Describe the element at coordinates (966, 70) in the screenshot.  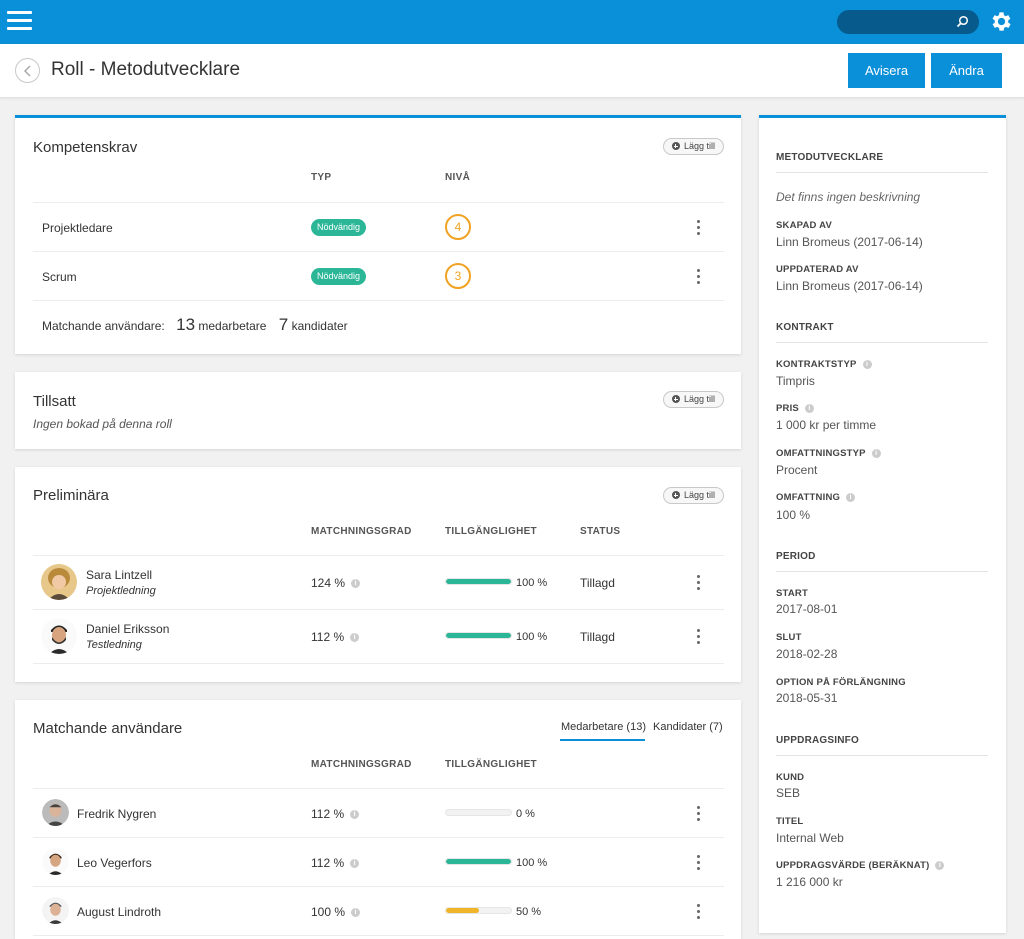
I see `andra-button: Ändra` at that location.